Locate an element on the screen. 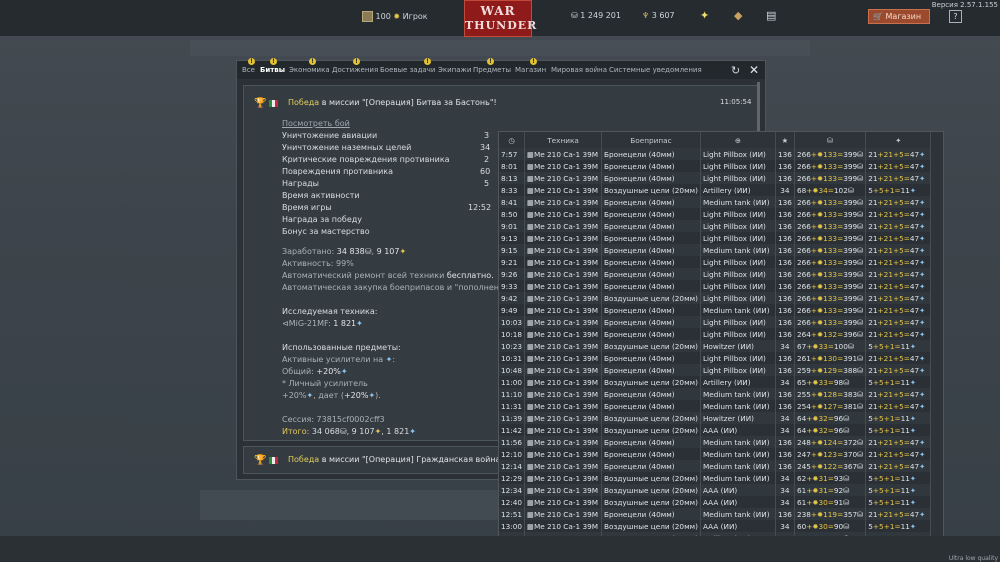 This screenshot has height=562, width=1000. rank-display: 100 ✹ Игрок is located at coordinates (395, 16).